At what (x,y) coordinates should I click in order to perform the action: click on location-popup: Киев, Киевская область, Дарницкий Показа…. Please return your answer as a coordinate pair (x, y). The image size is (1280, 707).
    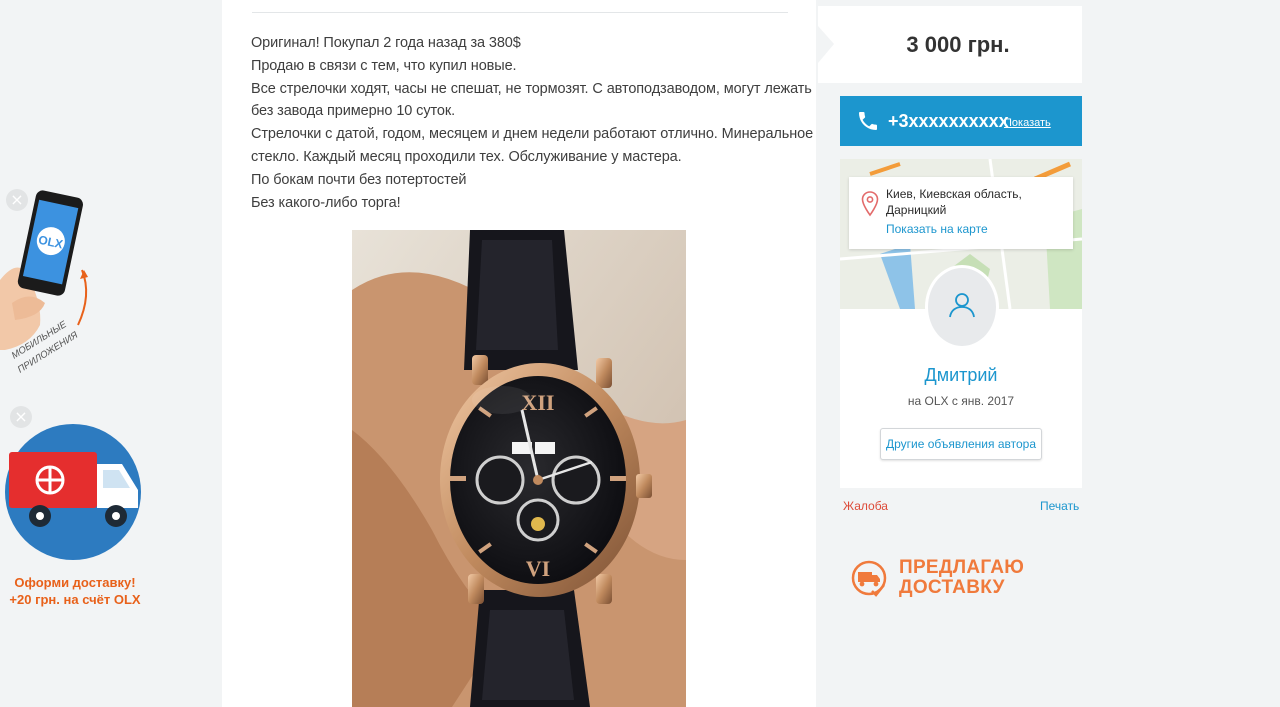
    Looking at the image, I should click on (961, 213).